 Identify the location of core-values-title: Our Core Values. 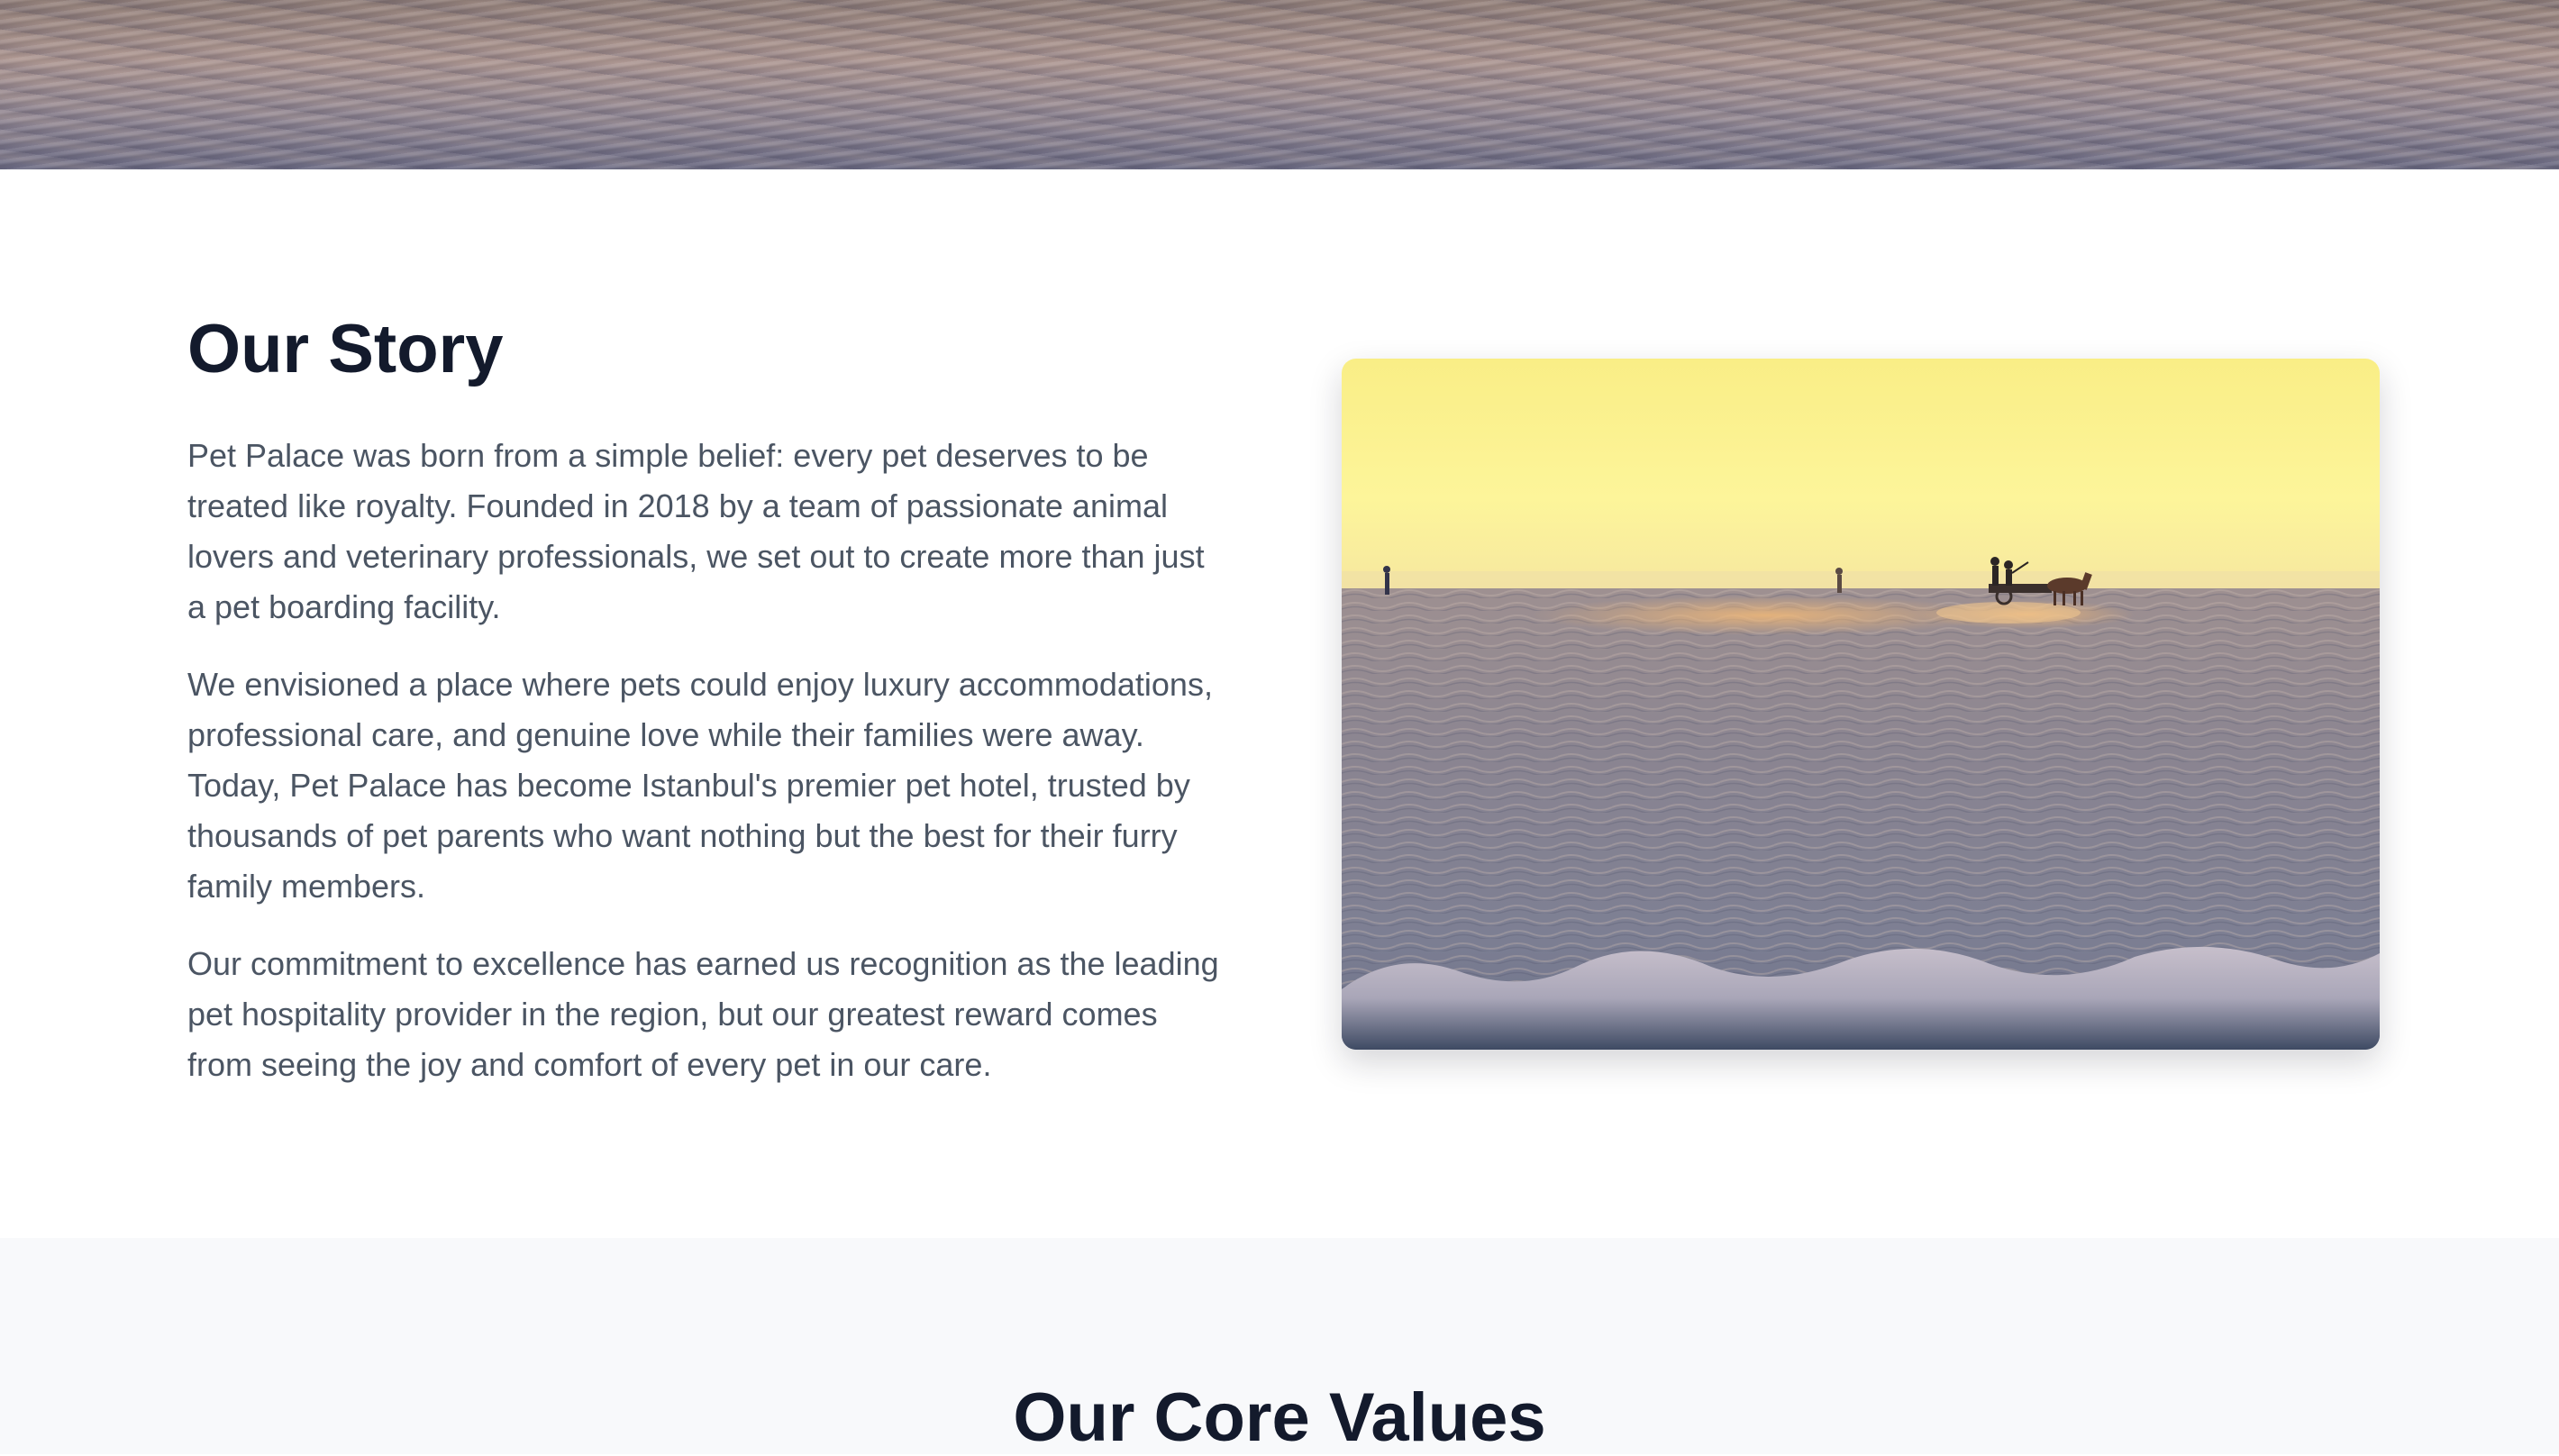
(1279, 1418).